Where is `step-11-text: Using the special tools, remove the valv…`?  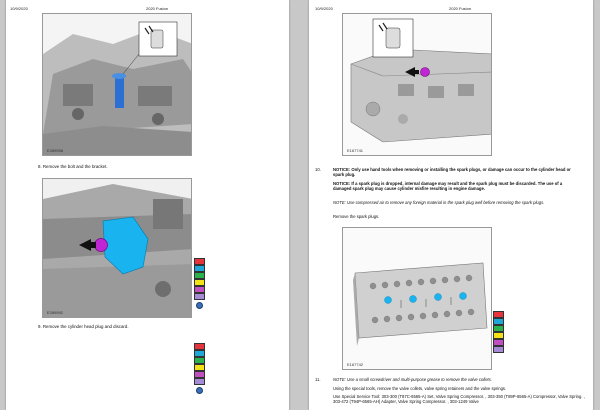 step-11-text: Using the special tools, remove the valv… is located at coordinates (420, 388).